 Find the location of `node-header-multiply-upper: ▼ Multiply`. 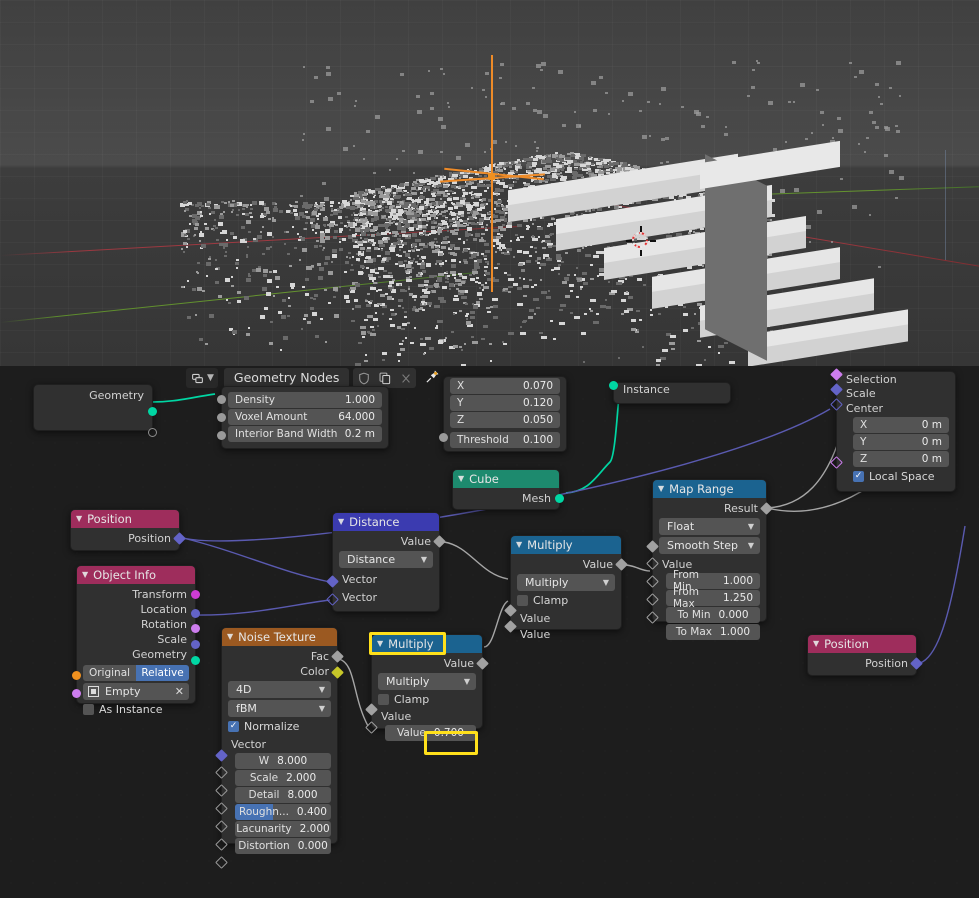

node-header-multiply-upper: ▼ Multiply is located at coordinates (566, 545).